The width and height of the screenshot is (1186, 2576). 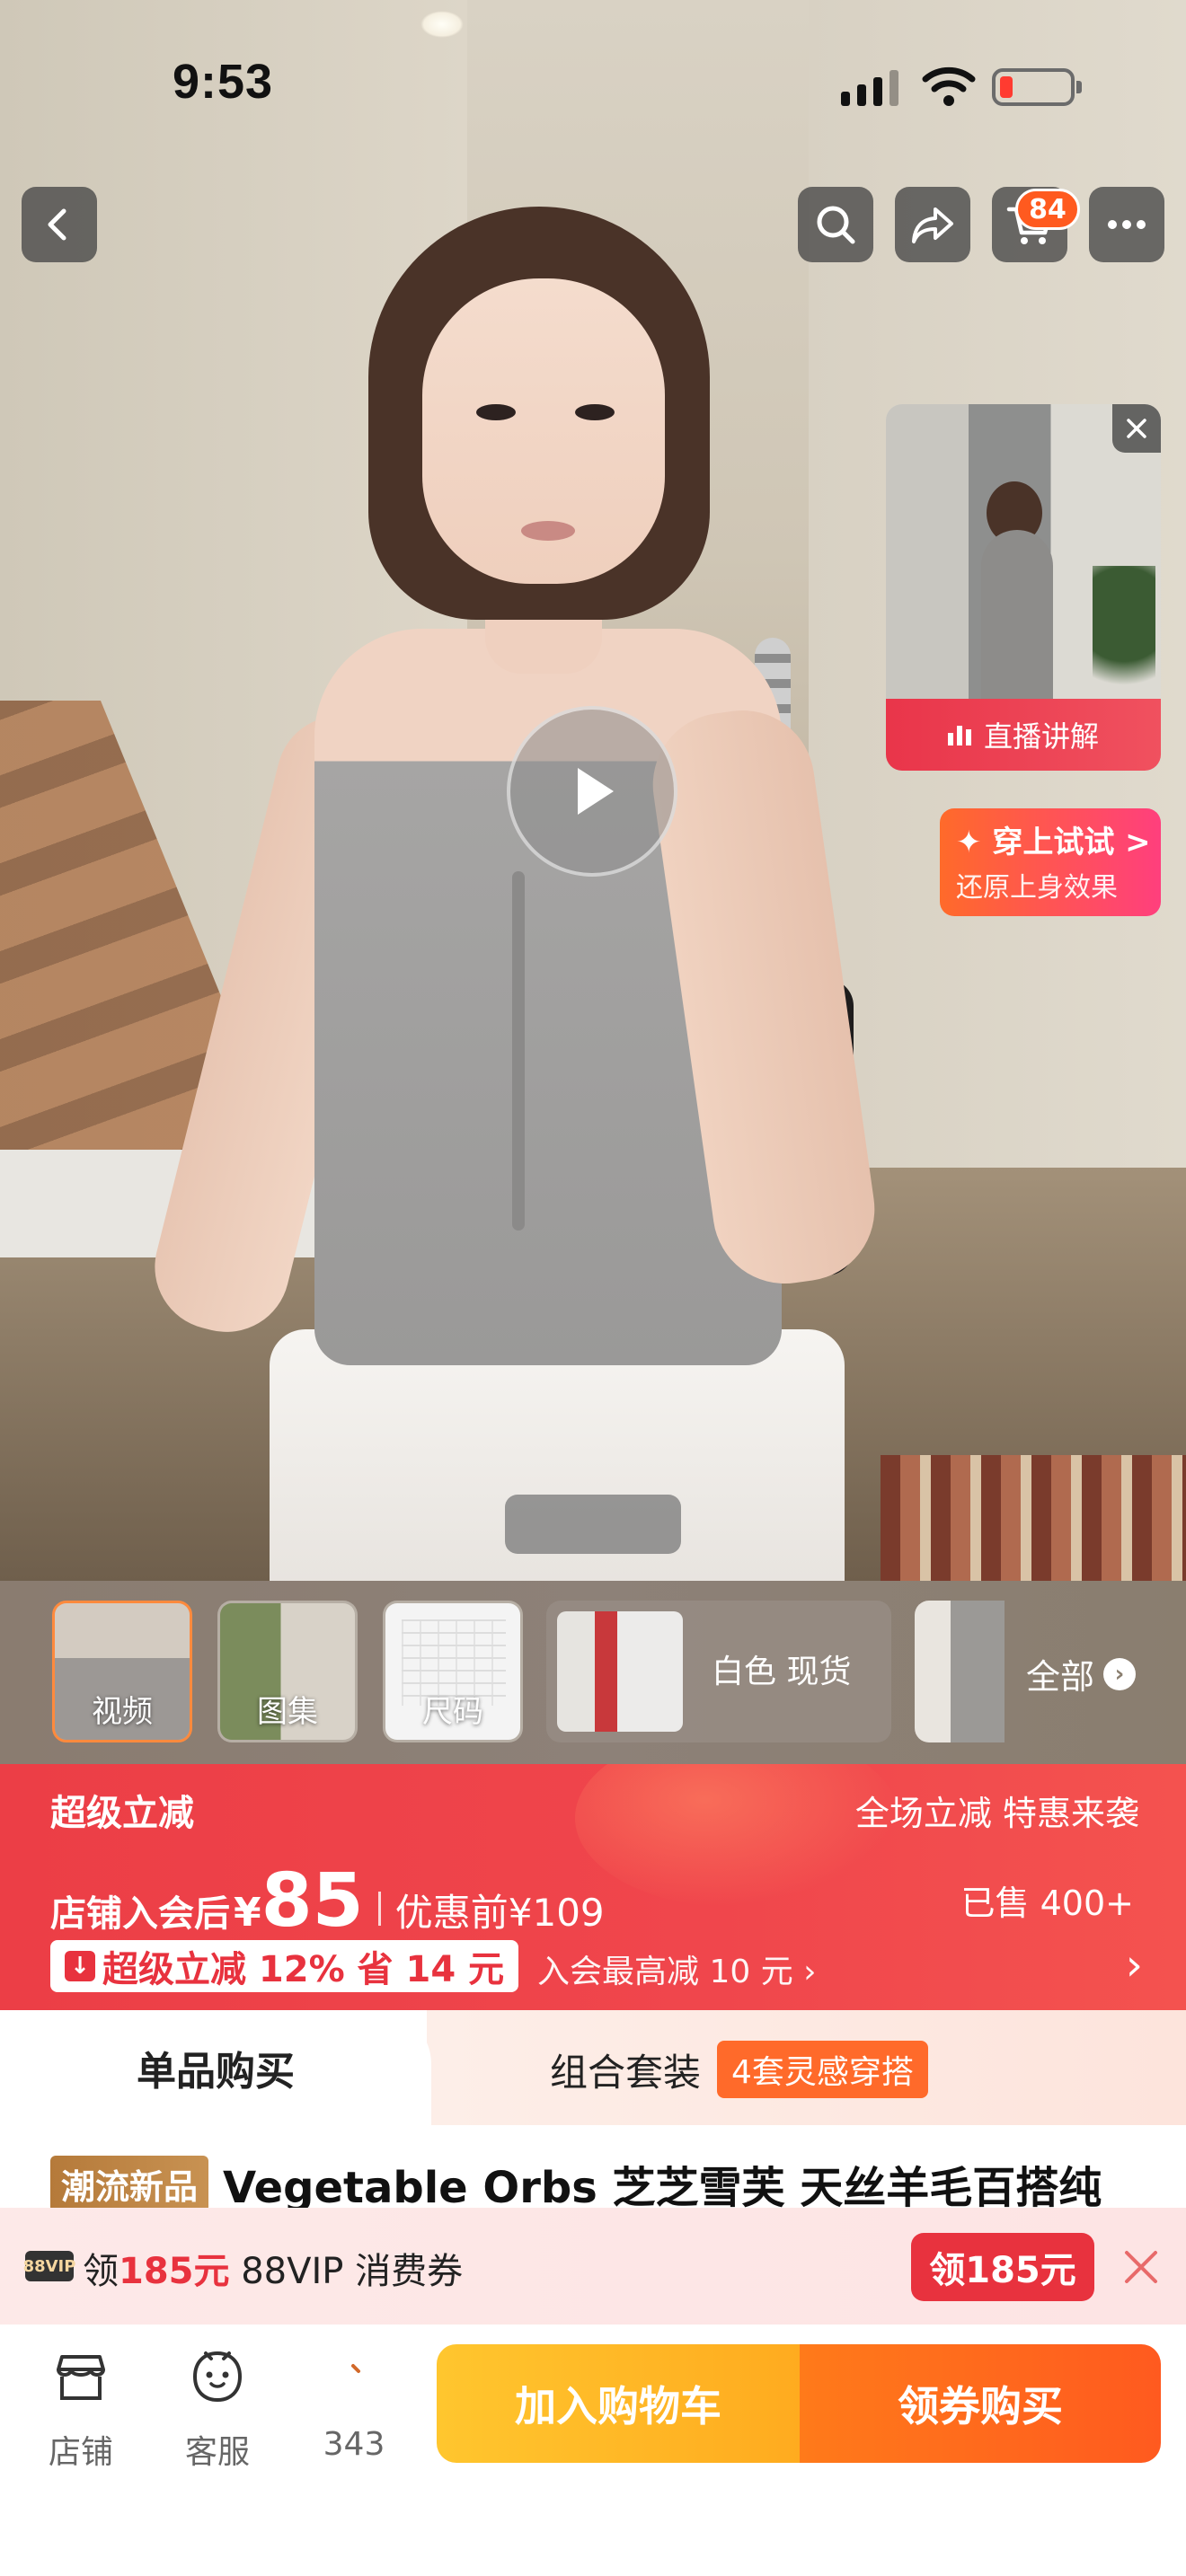 I want to click on banner-decoration, so click(x=736, y=1836).